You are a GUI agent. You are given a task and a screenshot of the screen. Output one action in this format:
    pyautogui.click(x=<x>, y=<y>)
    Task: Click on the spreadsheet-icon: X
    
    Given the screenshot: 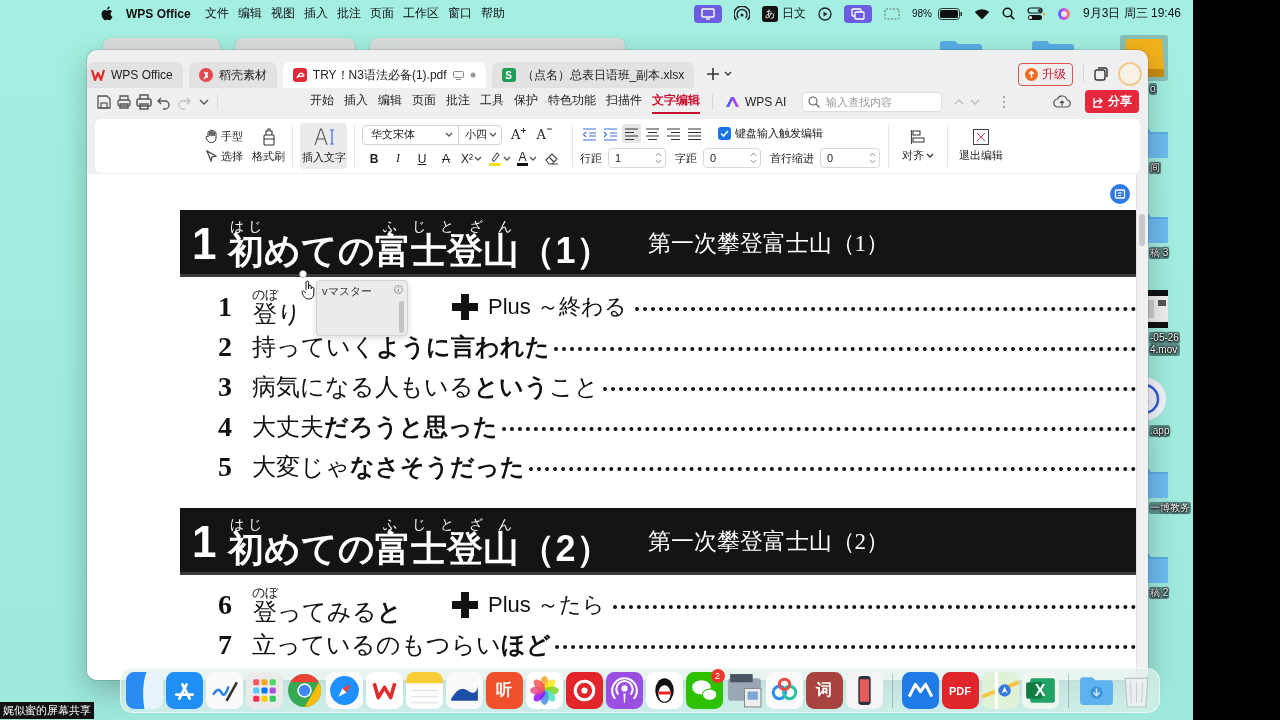 What is the action you would take?
    pyautogui.click(x=1040, y=690)
    